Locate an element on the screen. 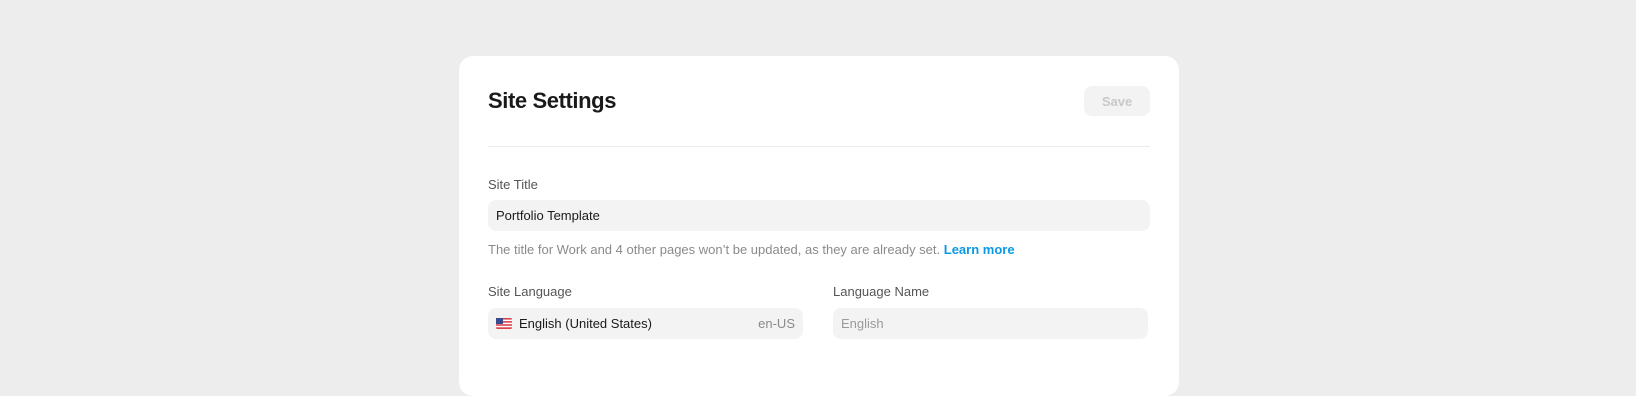 The width and height of the screenshot is (1636, 396). save-button: Save is located at coordinates (1117, 101).